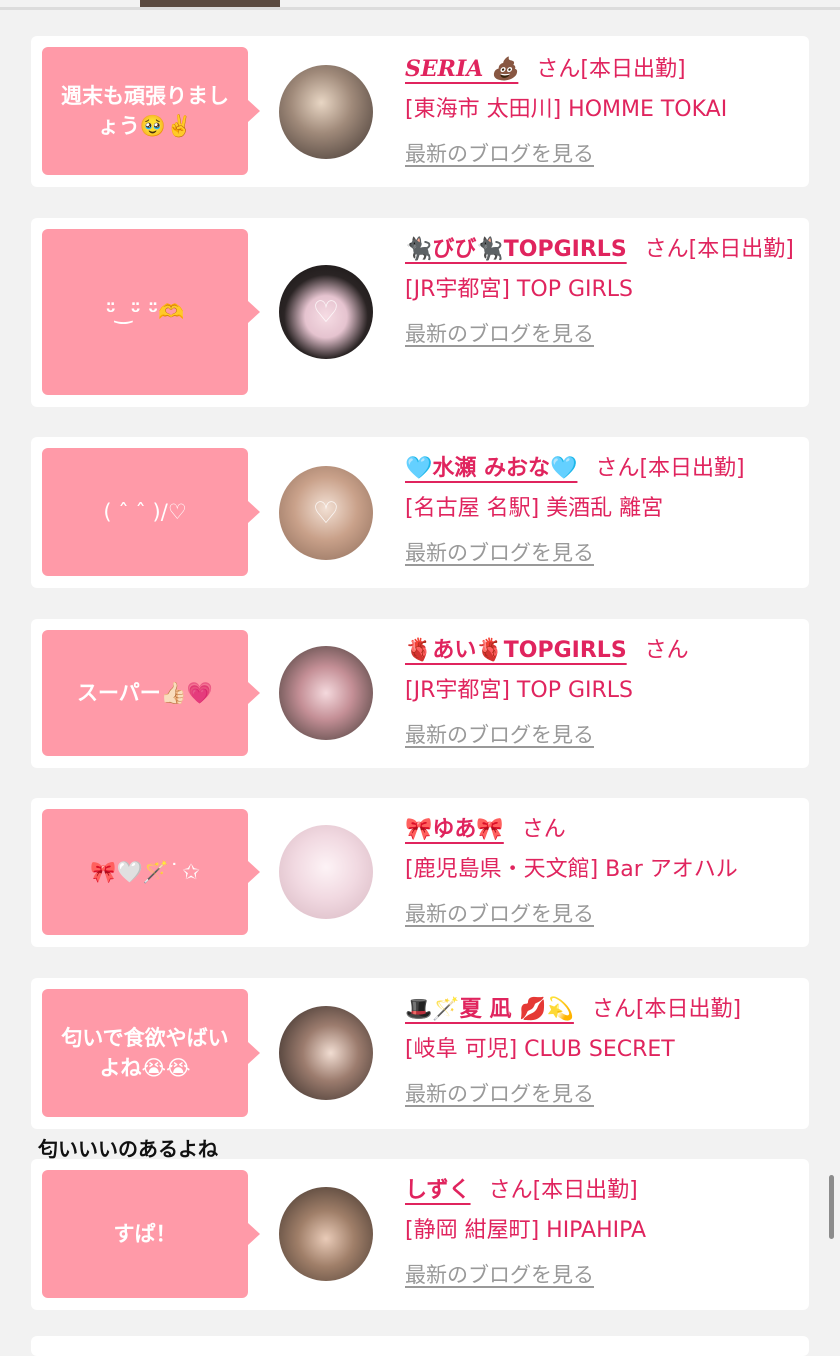 Image resolution: width=840 pixels, height=1356 pixels. I want to click on message-bubble: ᵕ̈ ͜ ᵕ̈ ᵕ̈🫶, so click(151, 312).